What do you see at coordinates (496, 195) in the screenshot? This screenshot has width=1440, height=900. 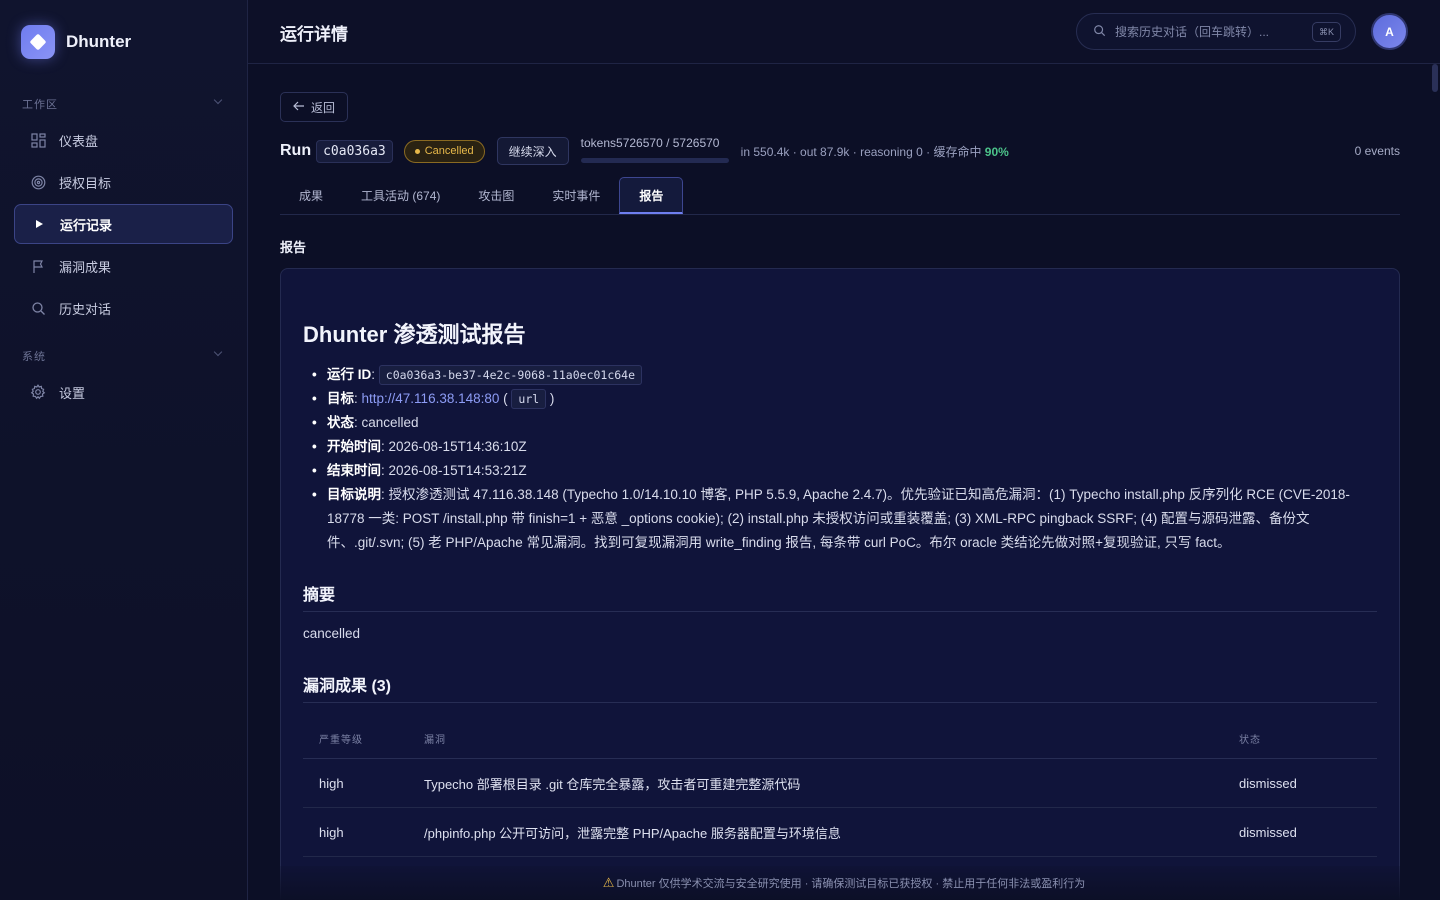 I see `tab-attack-graph: 攻击图` at bounding box center [496, 195].